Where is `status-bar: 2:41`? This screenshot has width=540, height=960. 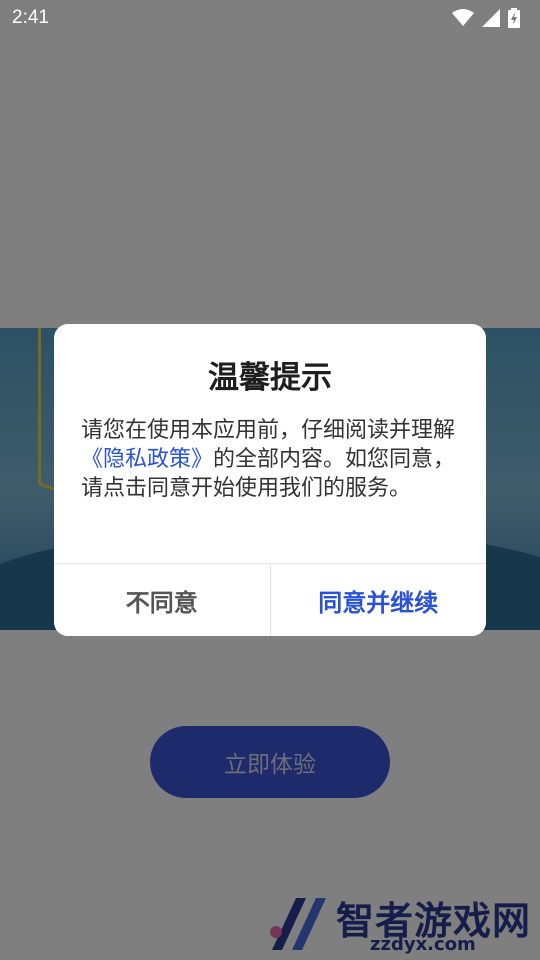
status-bar: 2:41 is located at coordinates (270, 18).